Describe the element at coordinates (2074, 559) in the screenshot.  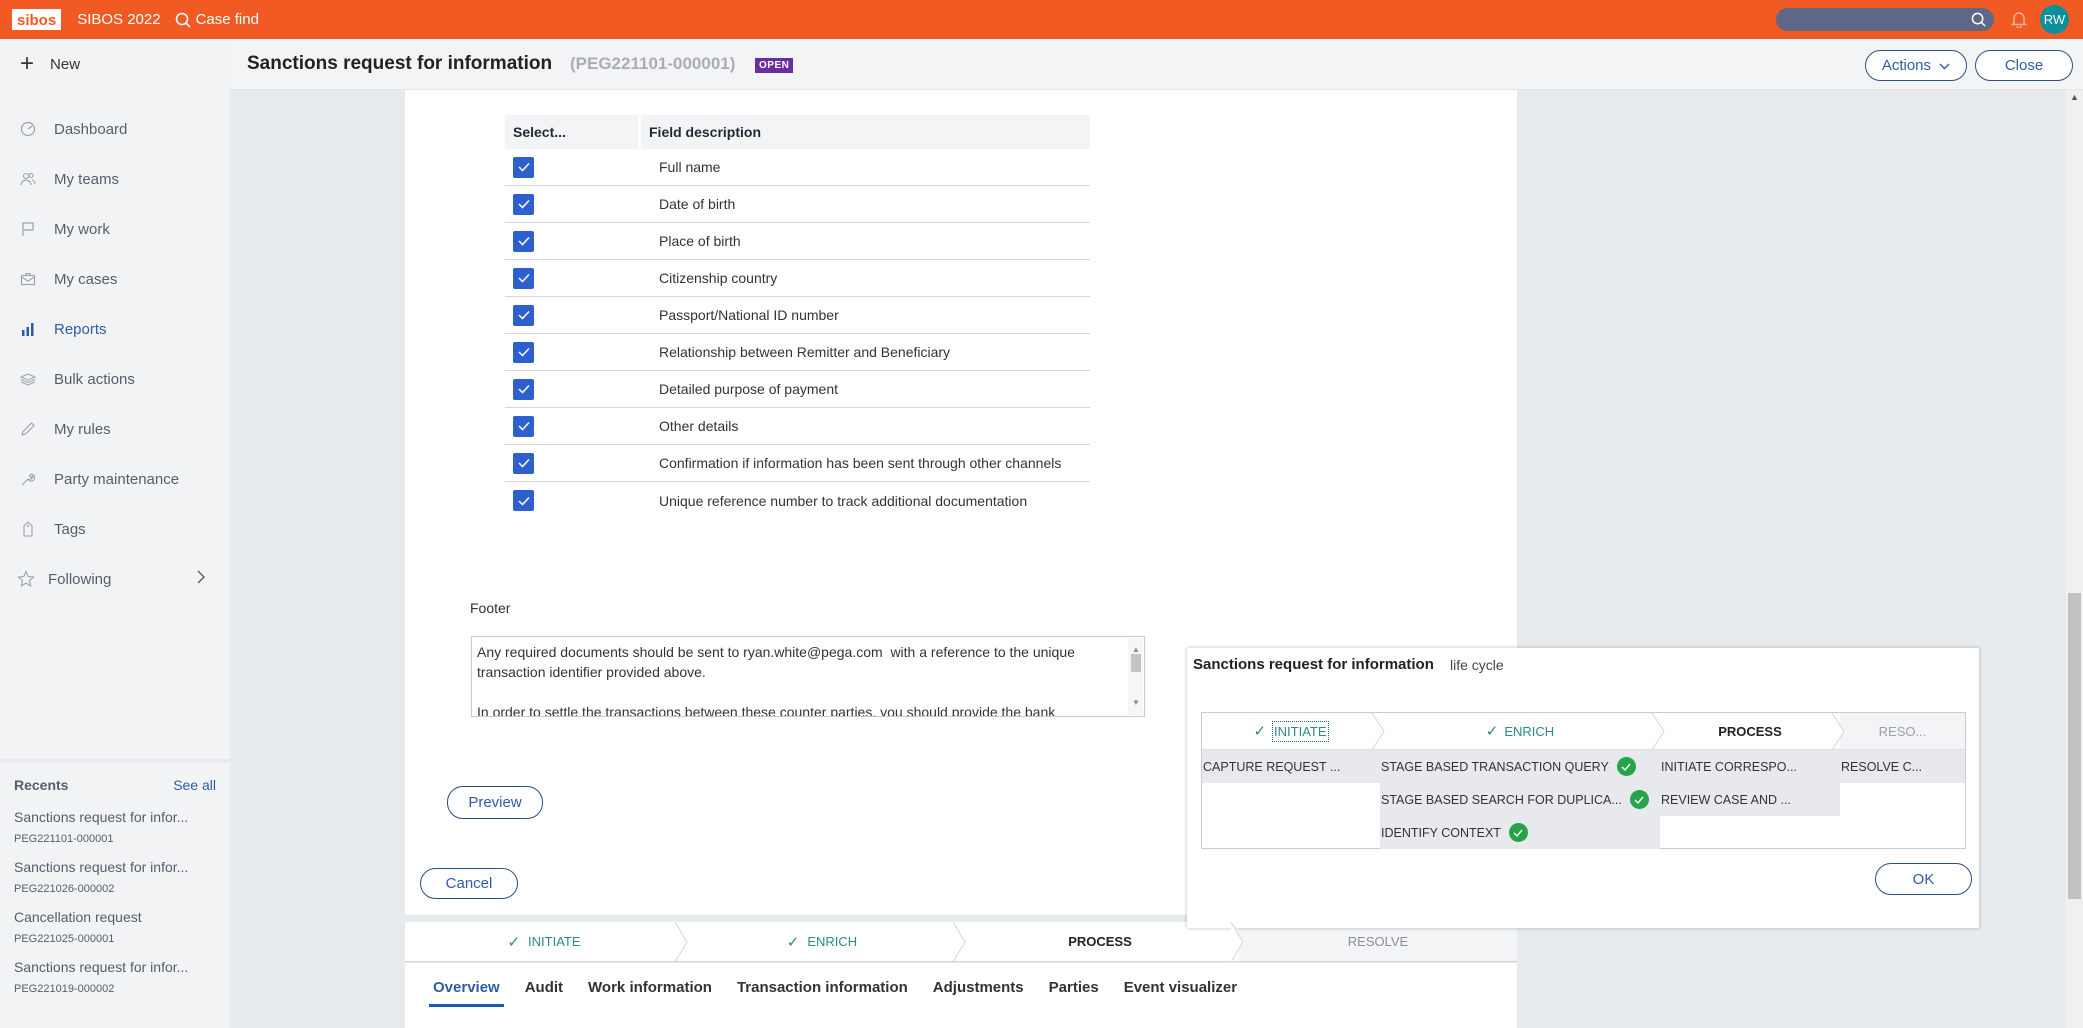
I see `page-scrollbar: ▲` at that location.